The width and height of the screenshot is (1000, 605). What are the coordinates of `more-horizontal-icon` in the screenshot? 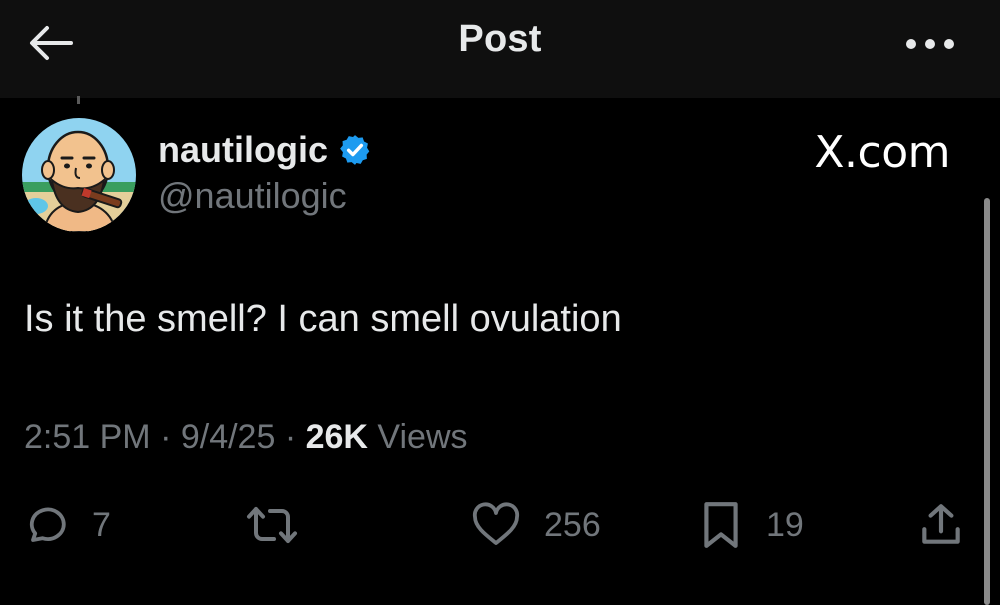 It's located at (930, 44).